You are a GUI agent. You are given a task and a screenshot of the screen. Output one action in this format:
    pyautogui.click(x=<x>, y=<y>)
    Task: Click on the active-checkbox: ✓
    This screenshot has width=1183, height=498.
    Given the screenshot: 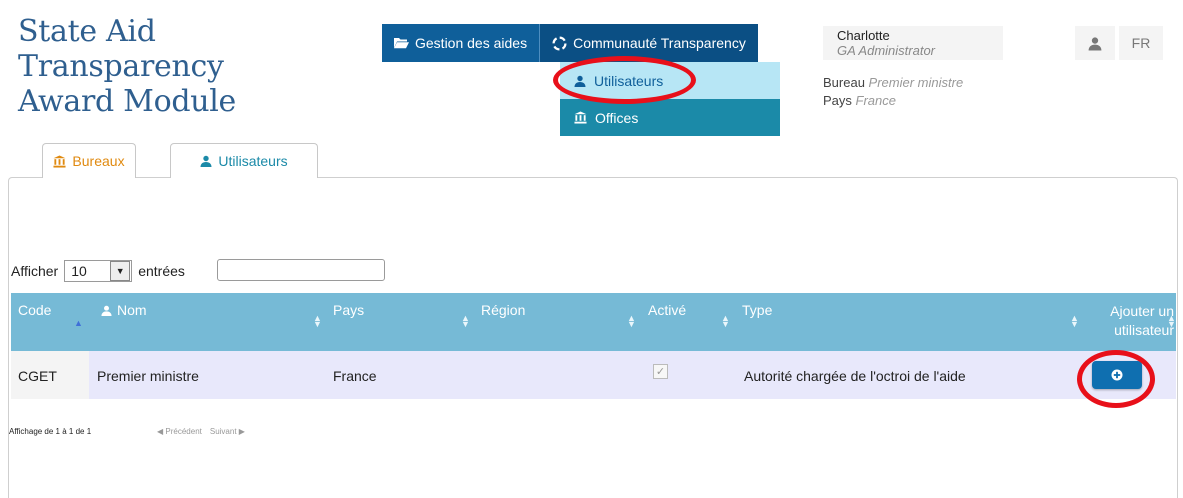 What is the action you would take?
    pyautogui.click(x=660, y=371)
    